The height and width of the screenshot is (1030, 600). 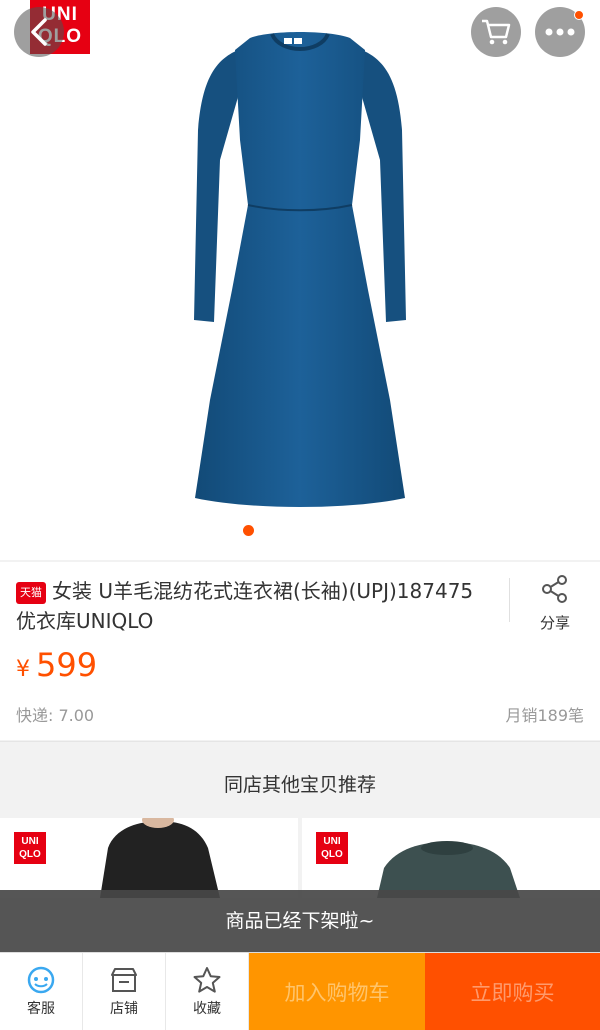 I want to click on gallery-page-dot, so click(x=248, y=530).